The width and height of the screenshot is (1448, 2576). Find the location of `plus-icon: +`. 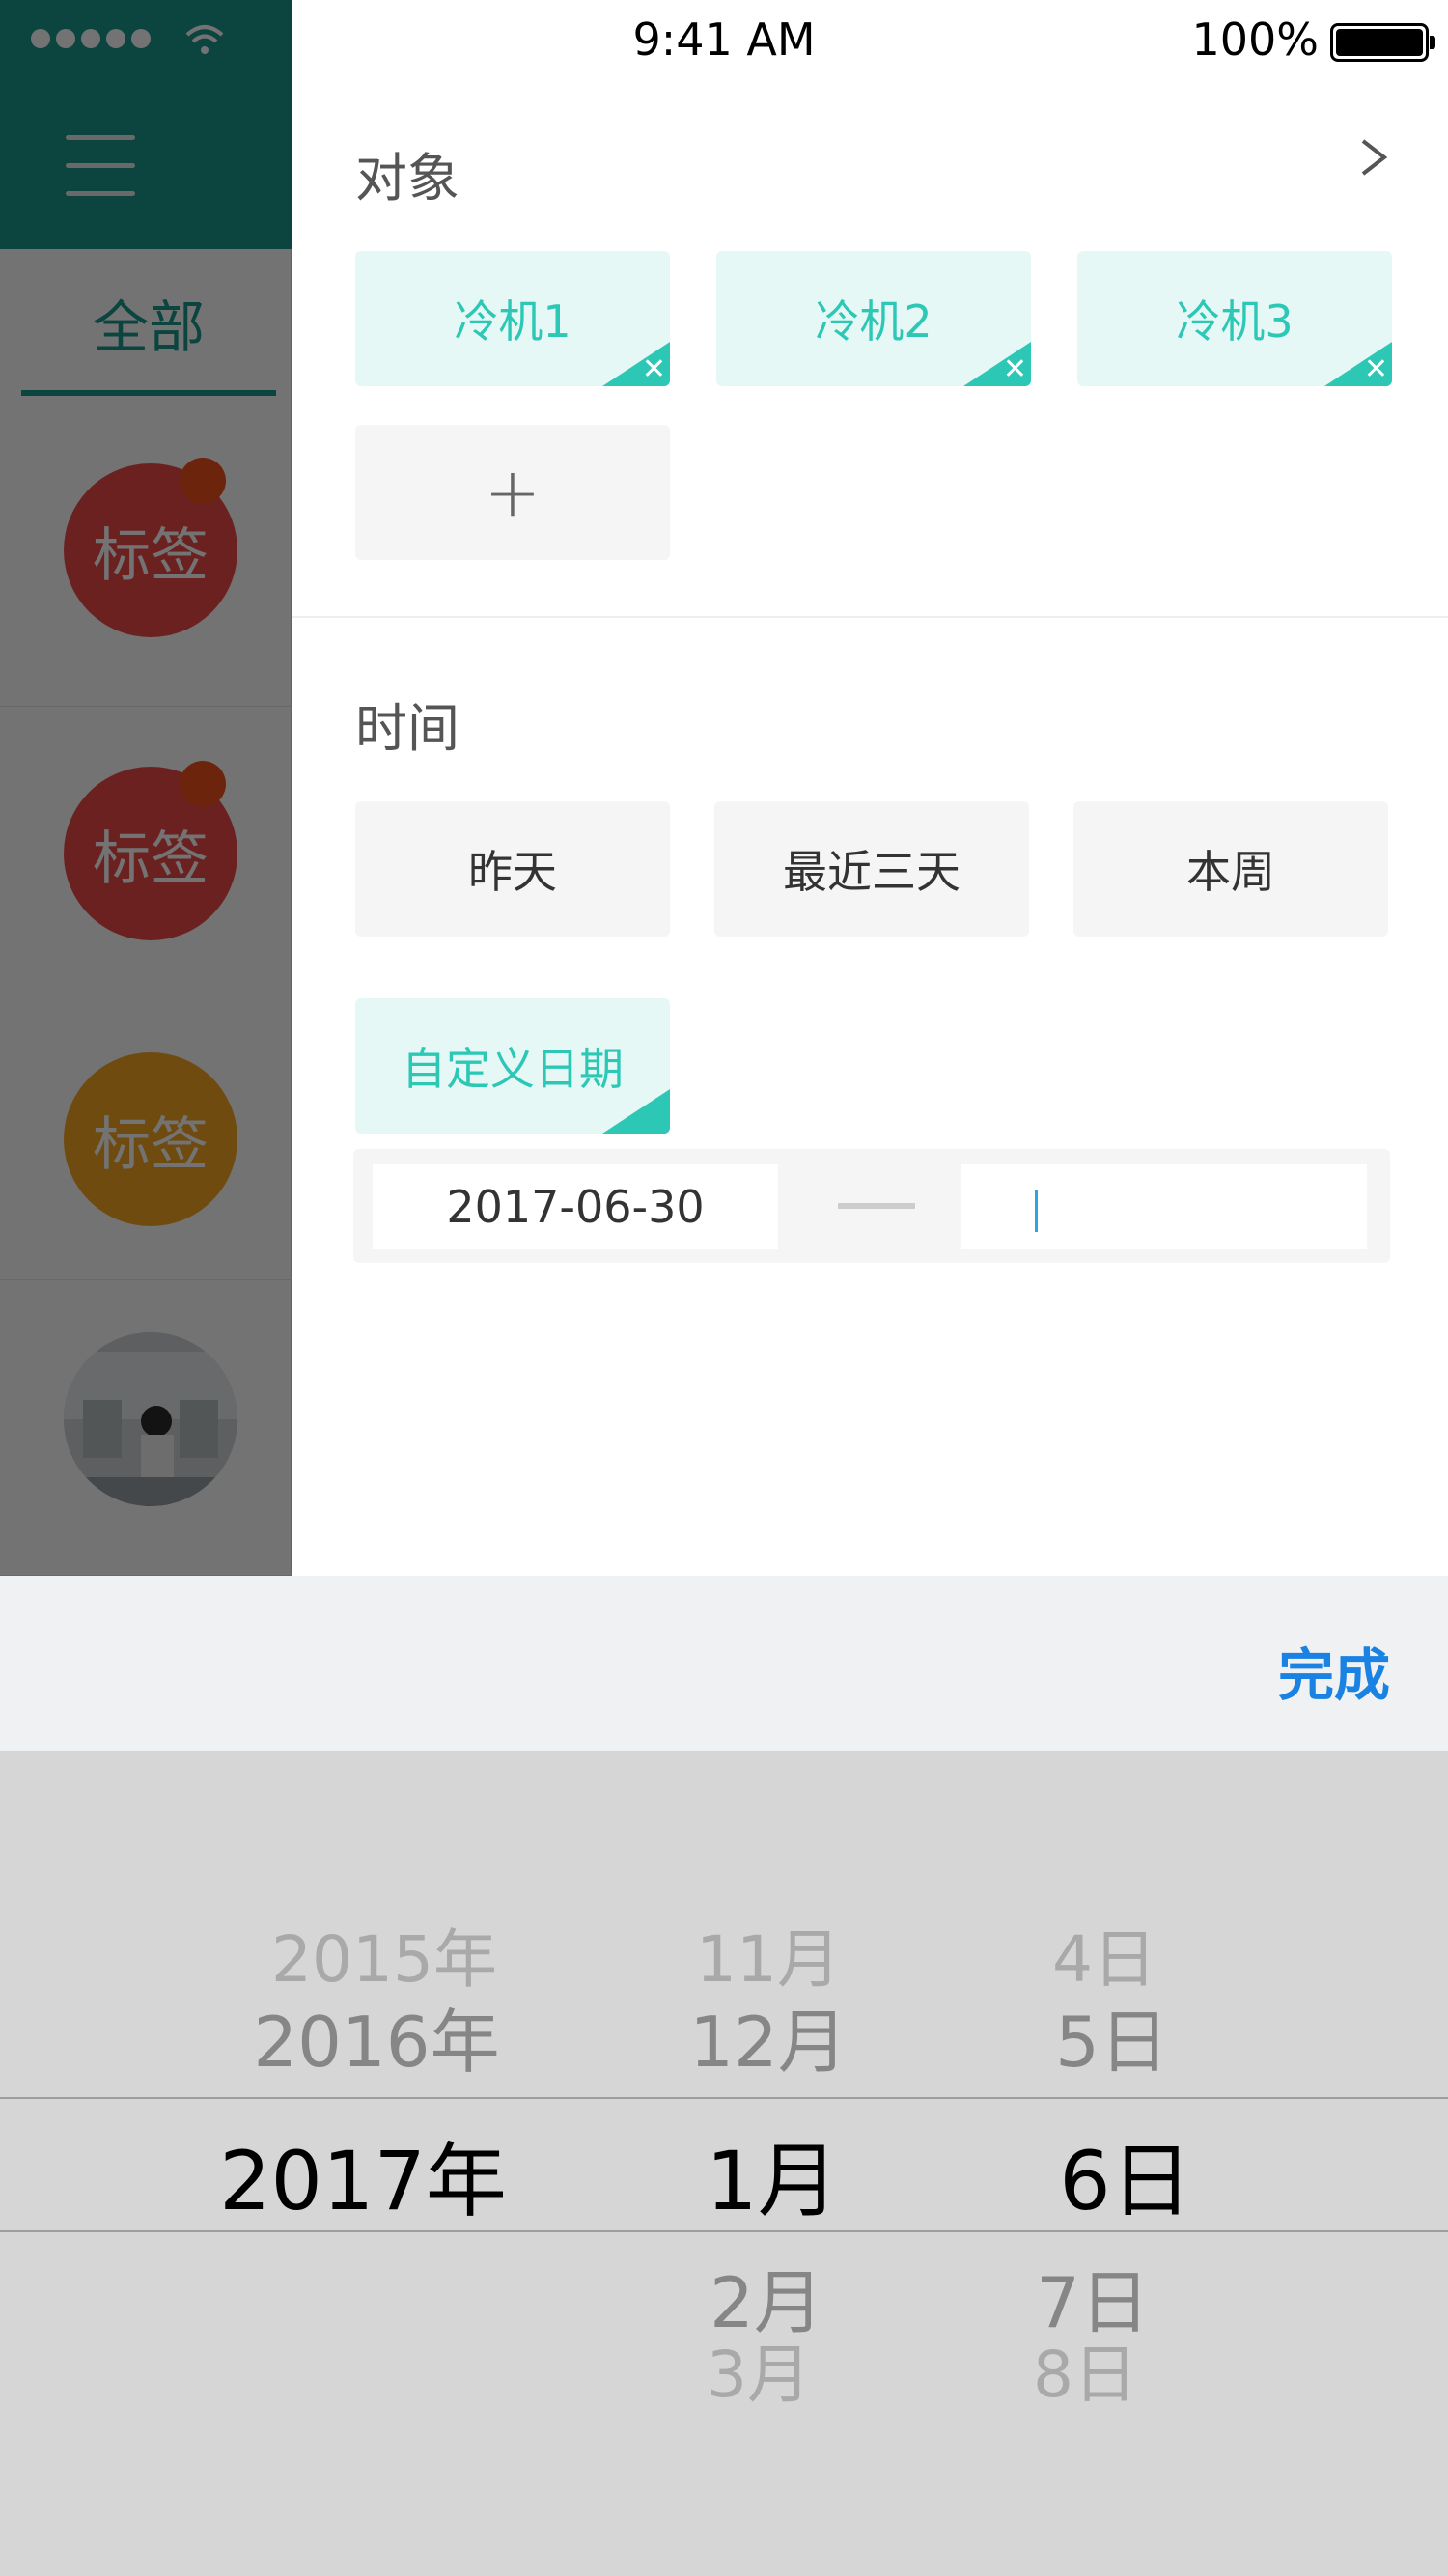

plus-icon: + is located at coordinates (513, 493).